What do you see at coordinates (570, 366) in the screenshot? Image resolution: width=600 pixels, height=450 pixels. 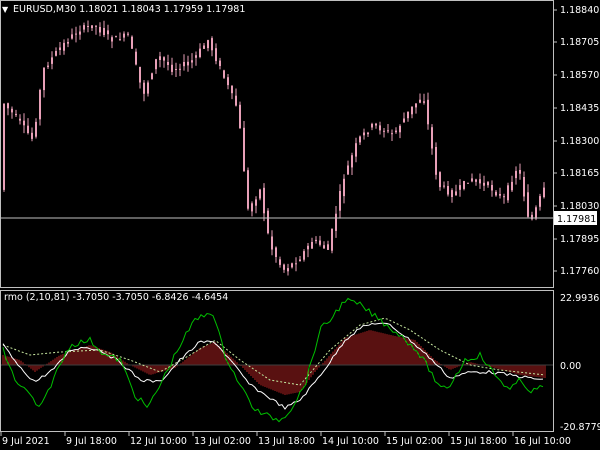 I see `indicator-scale-zero: 0.00` at bounding box center [570, 366].